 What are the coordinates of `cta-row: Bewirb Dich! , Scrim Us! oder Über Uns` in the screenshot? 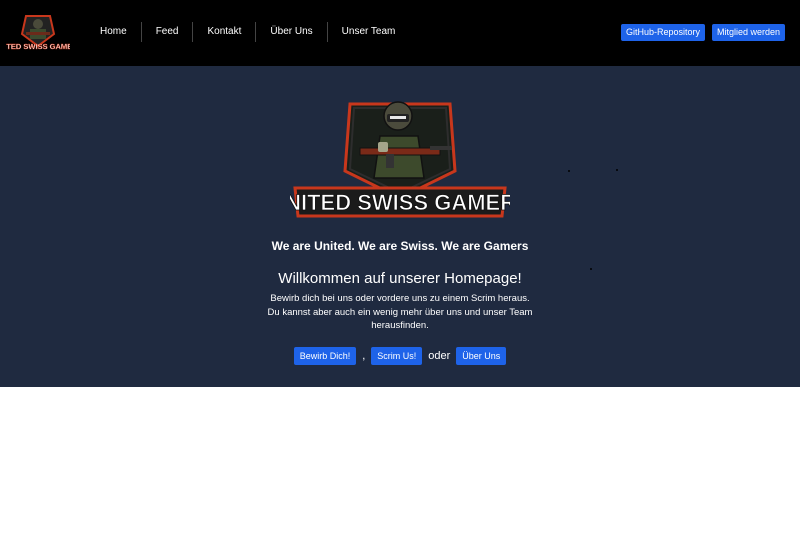 It's located at (400, 356).